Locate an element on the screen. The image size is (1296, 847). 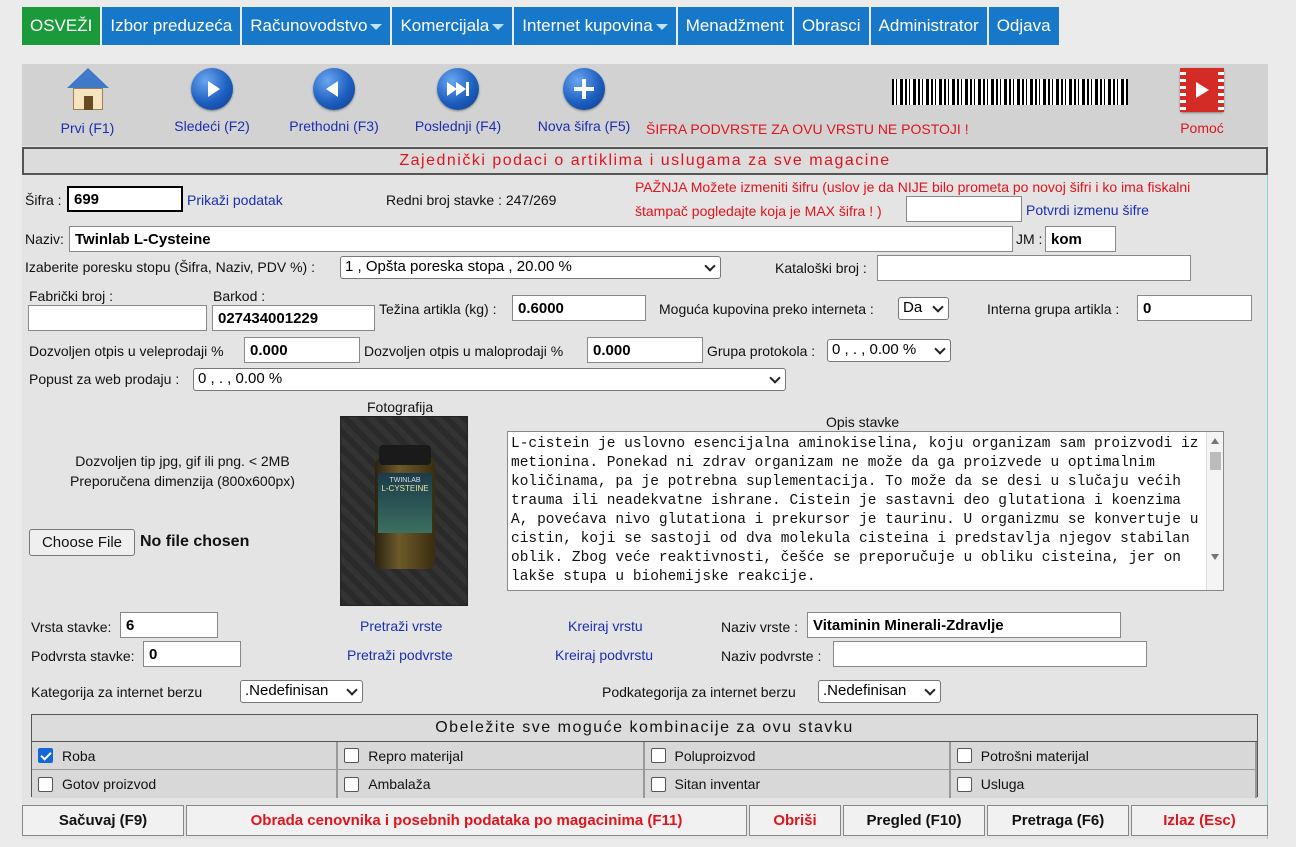
name-input is located at coordinates (541, 239).